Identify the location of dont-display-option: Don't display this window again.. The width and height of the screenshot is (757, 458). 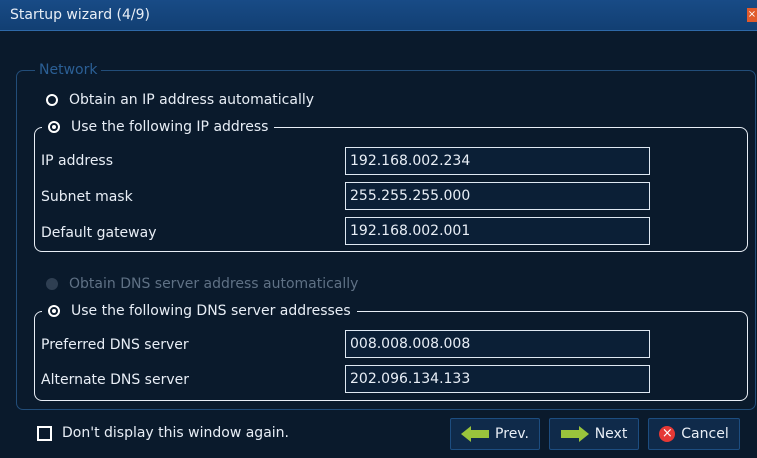
(163, 433).